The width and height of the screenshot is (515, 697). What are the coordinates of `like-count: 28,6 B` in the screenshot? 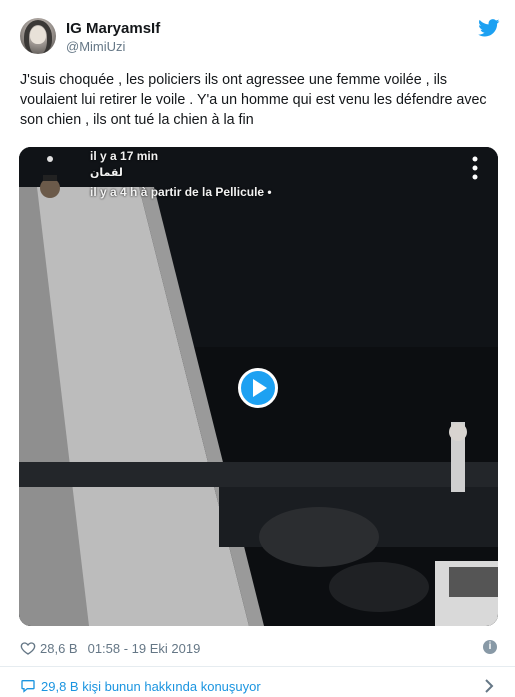 It's located at (59, 648).